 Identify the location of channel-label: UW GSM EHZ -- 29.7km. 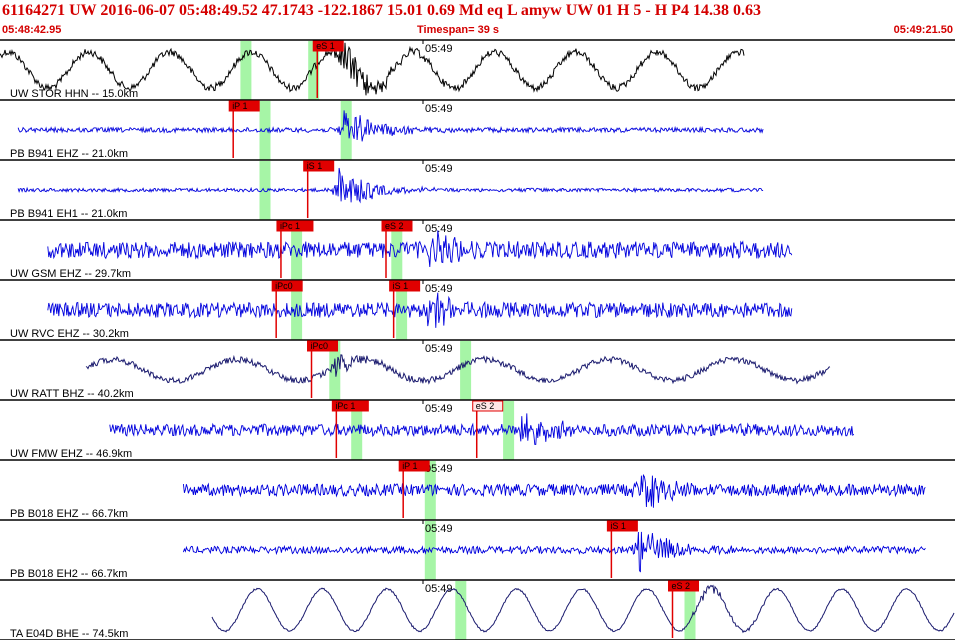
(70, 274).